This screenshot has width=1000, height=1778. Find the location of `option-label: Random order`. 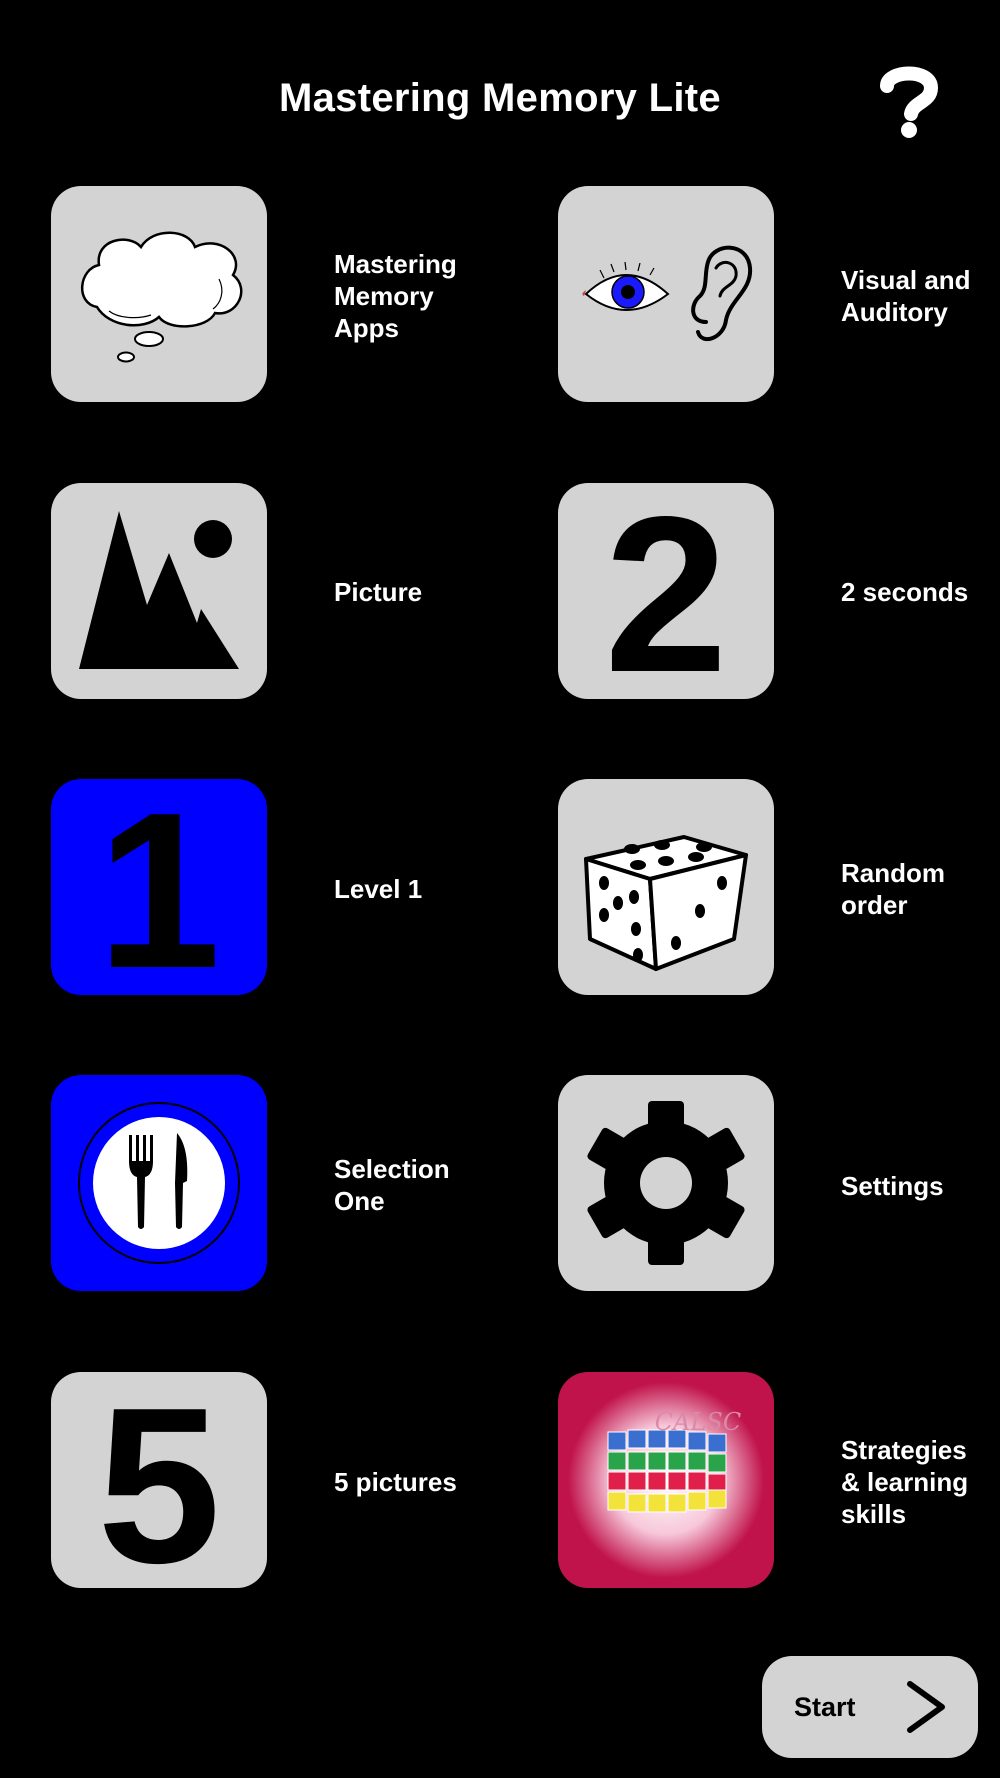

option-label: Random order is located at coordinates (893, 889).